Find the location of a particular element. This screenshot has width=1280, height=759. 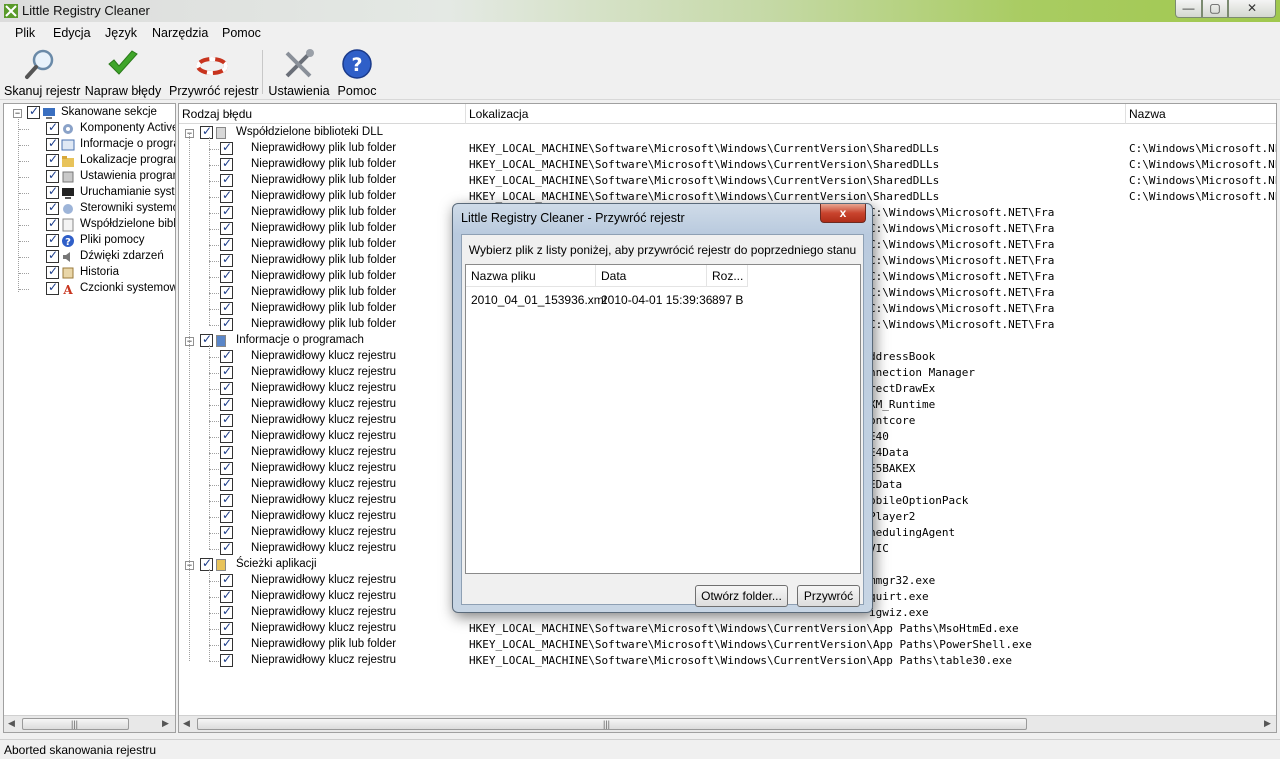

tree-item-program-settings: Ustawienia programów is located at coordinates (89, 176).